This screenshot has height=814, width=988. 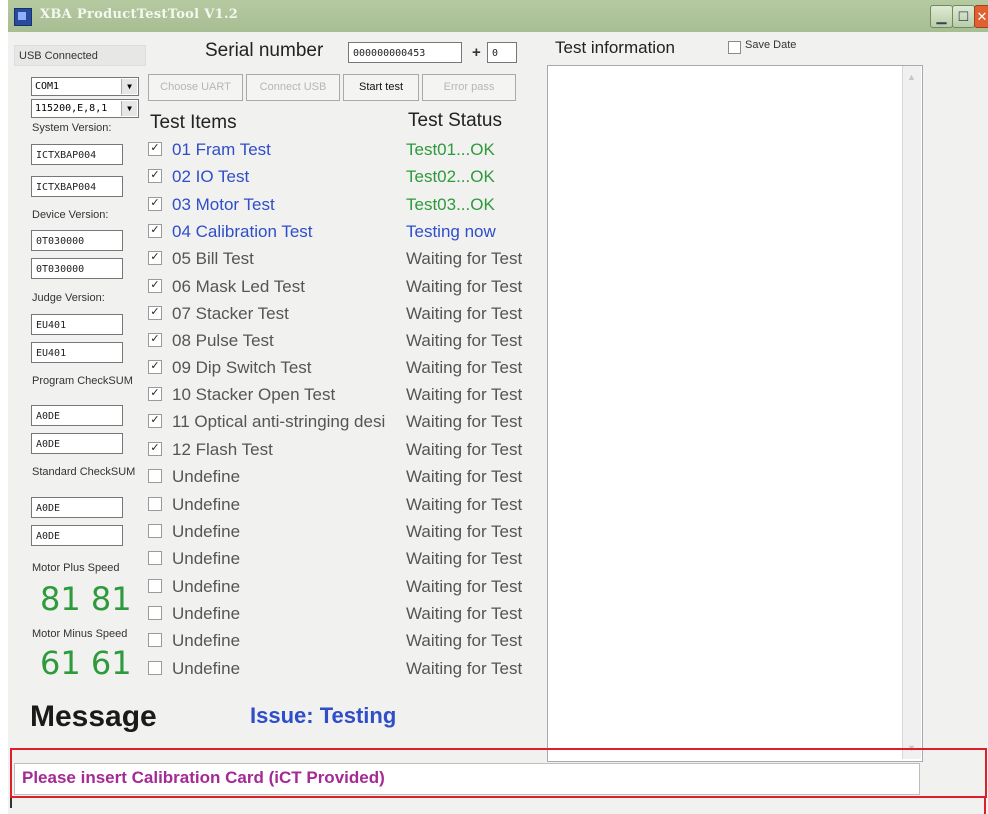 What do you see at coordinates (11, 803) in the screenshot?
I see `edge-mark` at bounding box center [11, 803].